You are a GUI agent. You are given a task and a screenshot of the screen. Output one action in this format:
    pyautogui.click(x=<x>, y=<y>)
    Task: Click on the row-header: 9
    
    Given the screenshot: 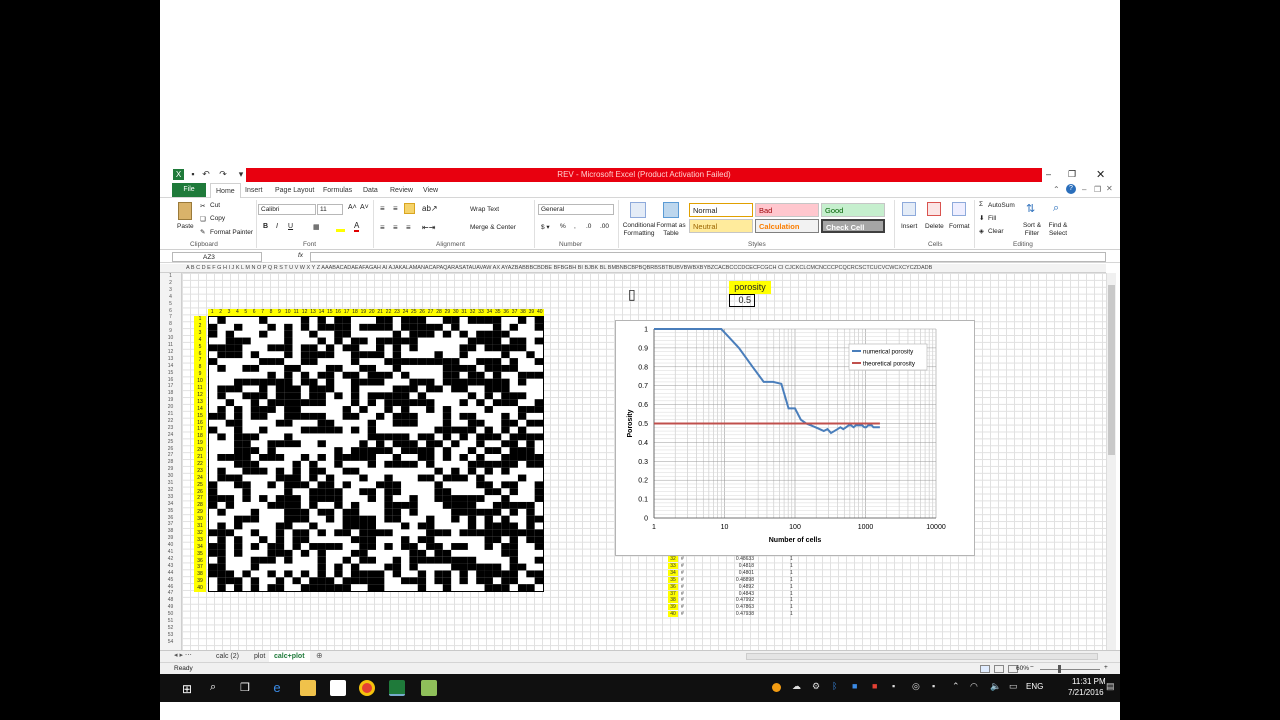 What is the action you would take?
    pyautogui.click(x=170, y=331)
    